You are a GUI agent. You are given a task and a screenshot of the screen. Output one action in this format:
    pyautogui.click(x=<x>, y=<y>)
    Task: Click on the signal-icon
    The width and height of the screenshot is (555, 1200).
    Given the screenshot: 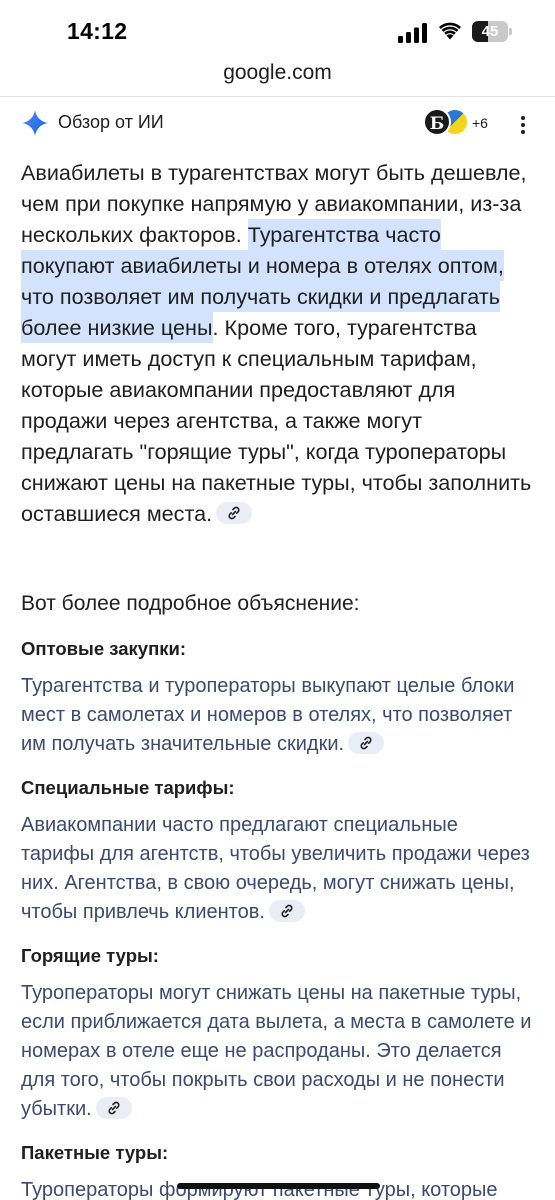 What is the action you would take?
    pyautogui.click(x=412, y=33)
    